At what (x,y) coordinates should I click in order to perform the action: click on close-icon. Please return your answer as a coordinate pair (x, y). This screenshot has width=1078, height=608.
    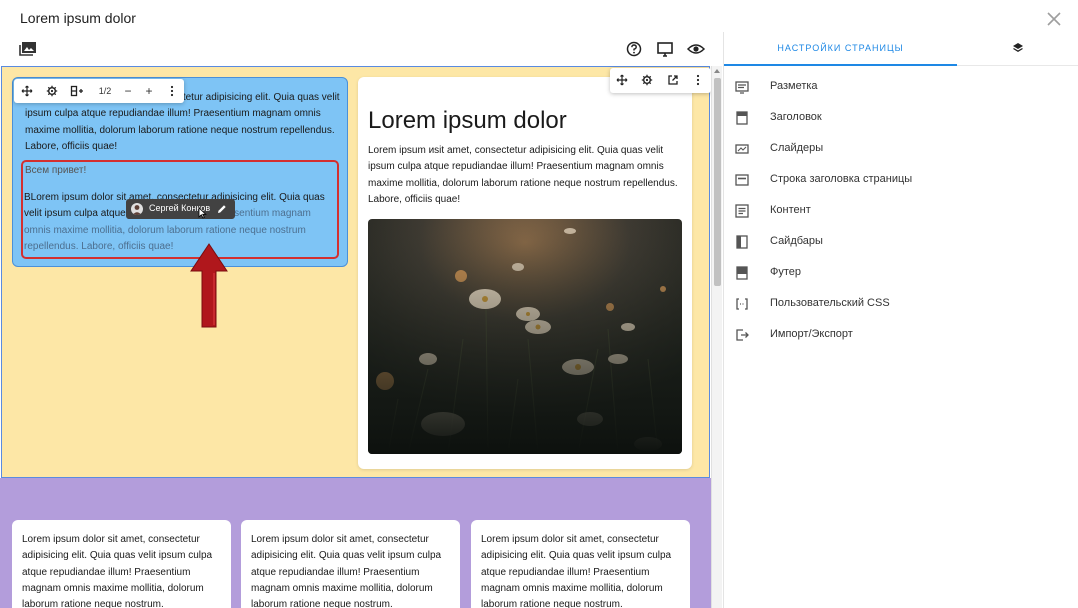
    Looking at the image, I should click on (1054, 19).